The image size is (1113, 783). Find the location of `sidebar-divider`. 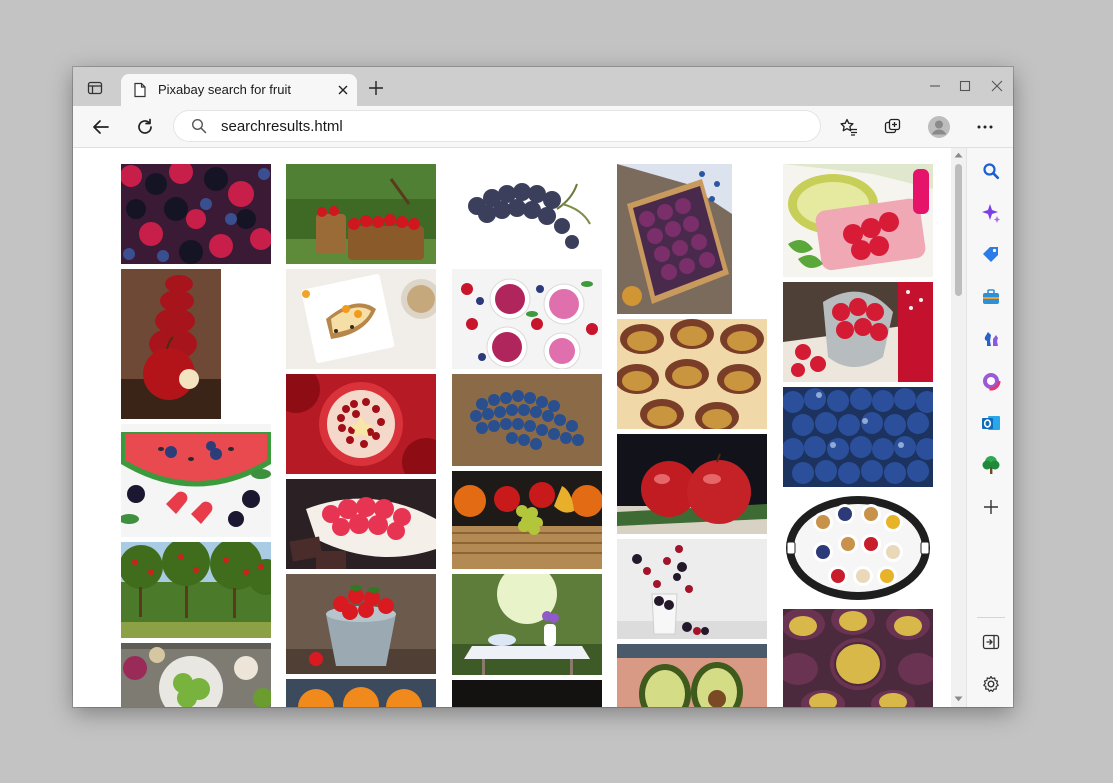

sidebar-divider is located at coordinates (991, 617).